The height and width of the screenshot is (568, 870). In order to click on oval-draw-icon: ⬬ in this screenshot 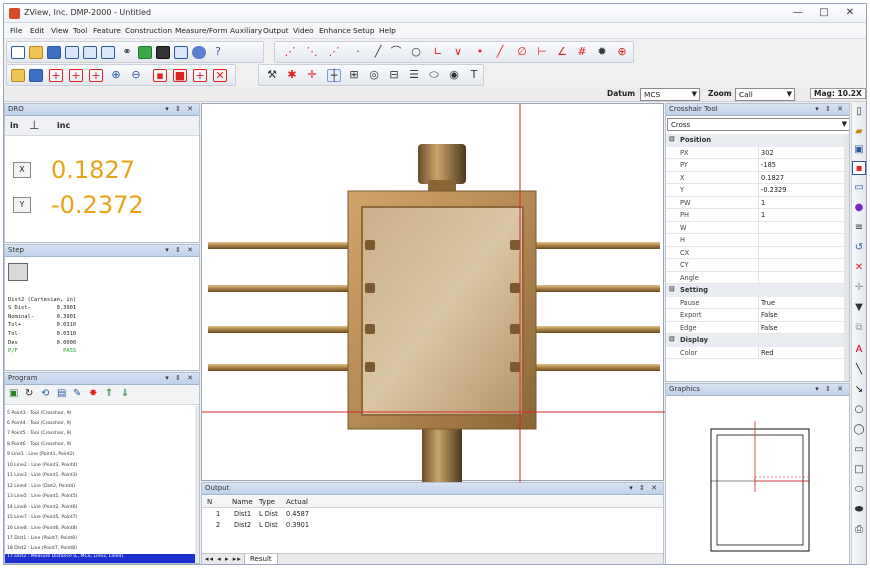, I will do `click(859, 510)`.